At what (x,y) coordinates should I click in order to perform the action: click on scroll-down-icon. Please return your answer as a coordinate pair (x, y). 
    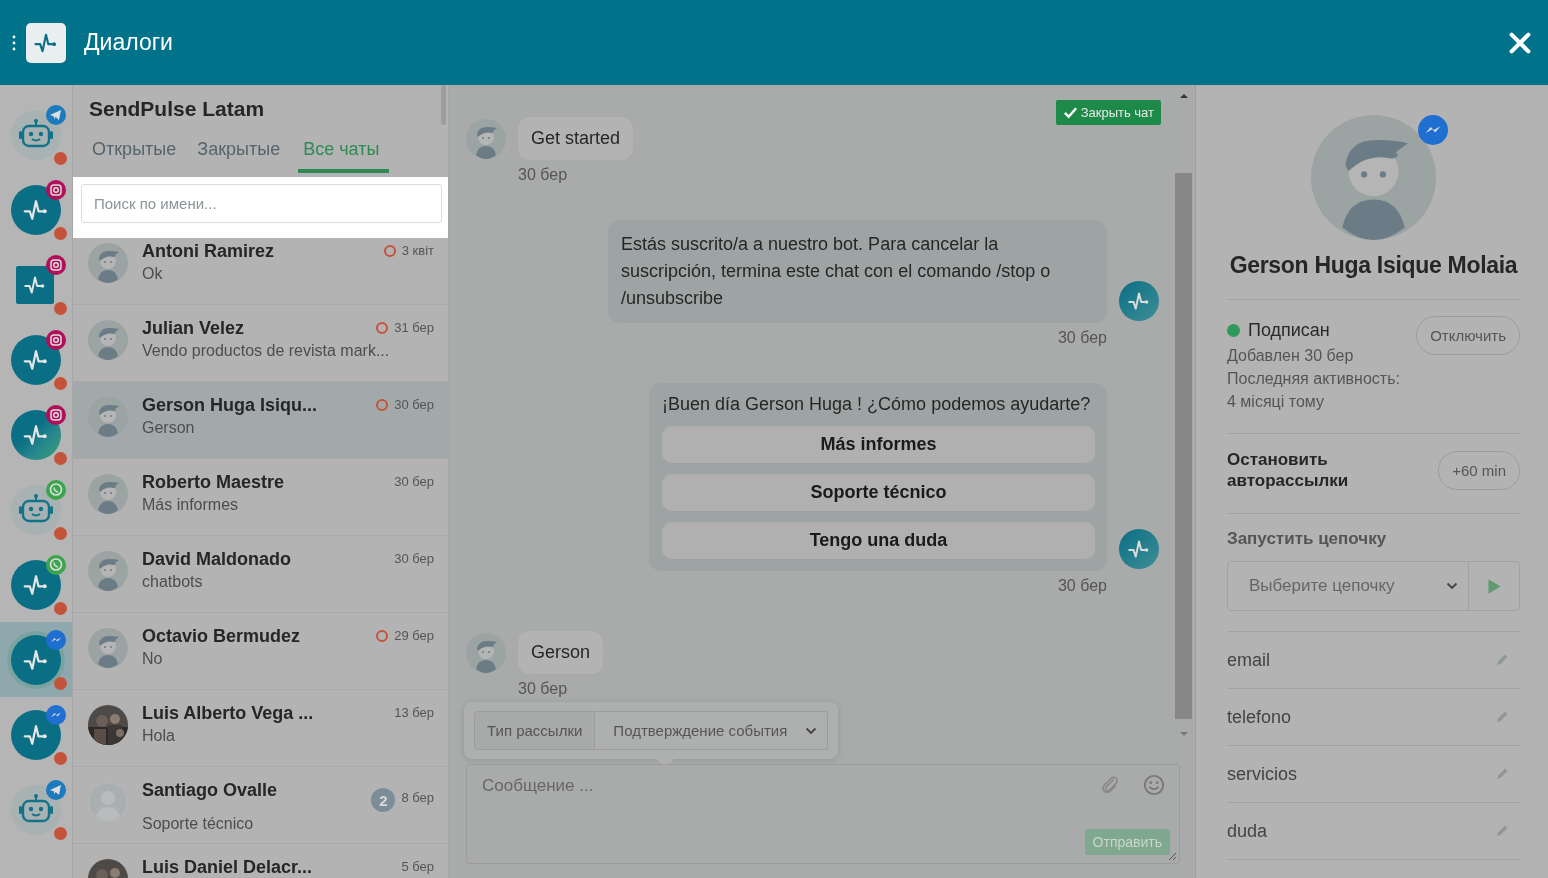
    Looking at the image, I should click on (1183, 734).